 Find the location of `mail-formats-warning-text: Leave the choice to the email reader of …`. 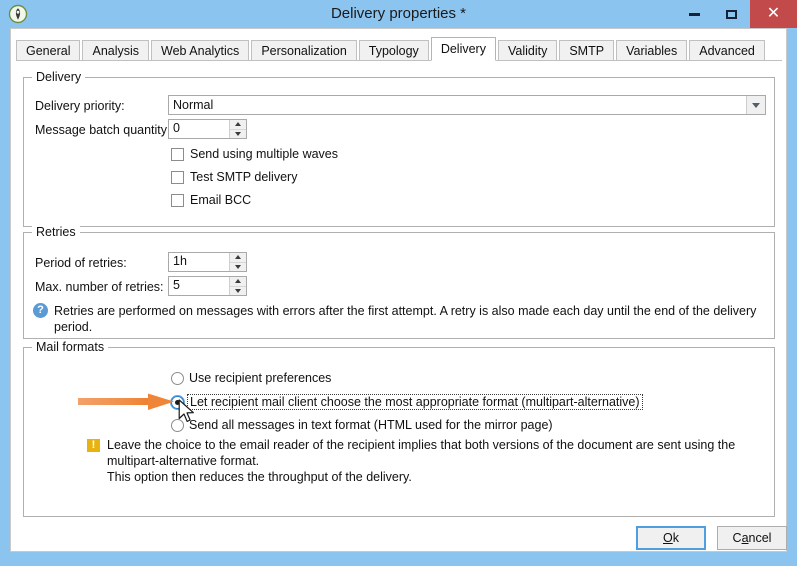

mail-formats-warning-text: Leave the choice to the email reader of … is located at coordinates (421, 461).